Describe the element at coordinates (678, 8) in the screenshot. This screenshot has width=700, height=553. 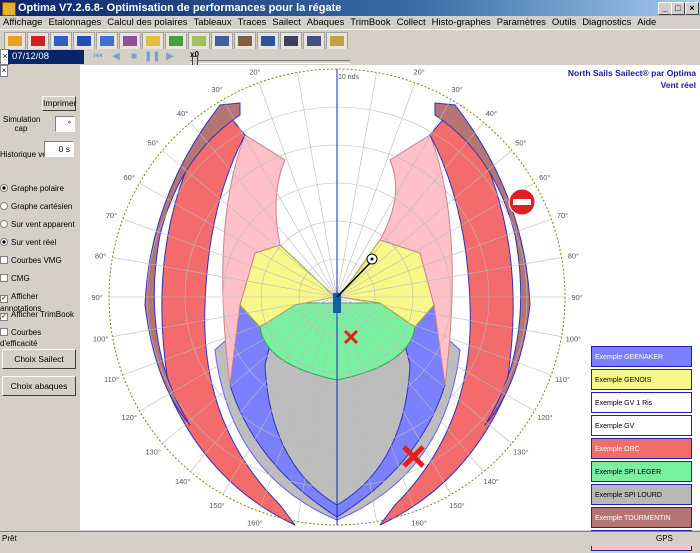
I see `maximize-button: □` at that location.